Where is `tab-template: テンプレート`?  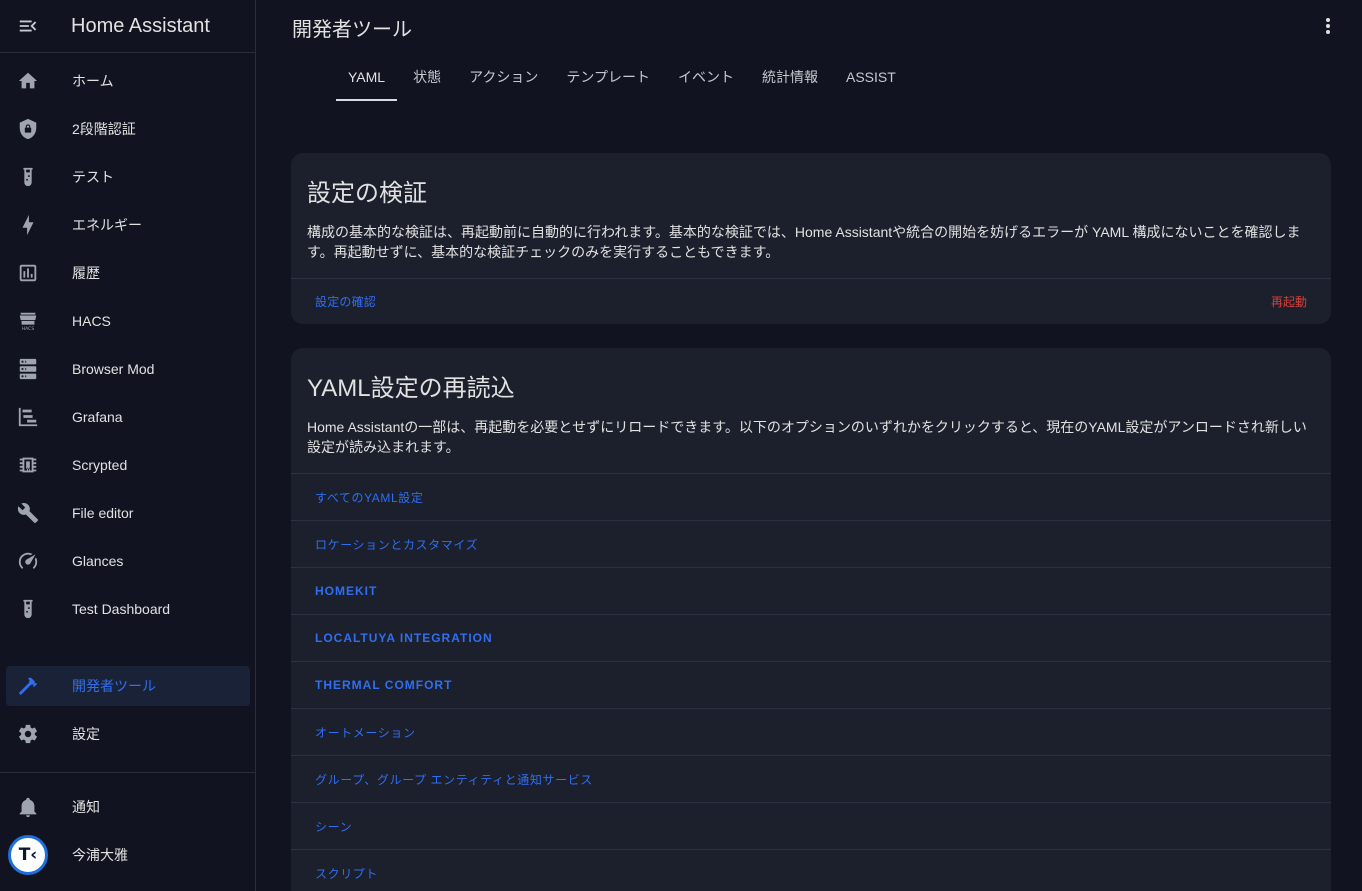 tab-template: テンプレート is located at coordinates (608, 77).